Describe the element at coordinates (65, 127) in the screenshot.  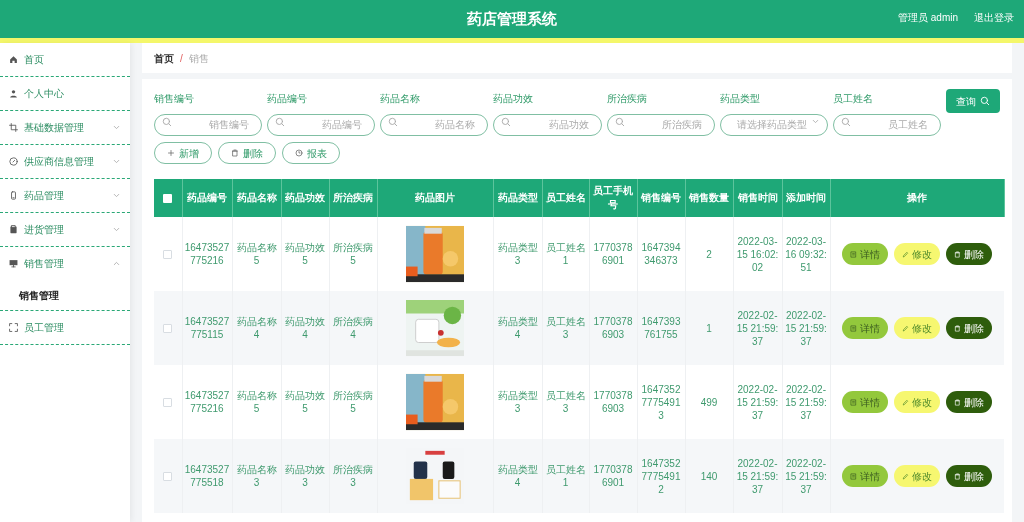
I see `sidebar-item: 基础数据管理` at that location.